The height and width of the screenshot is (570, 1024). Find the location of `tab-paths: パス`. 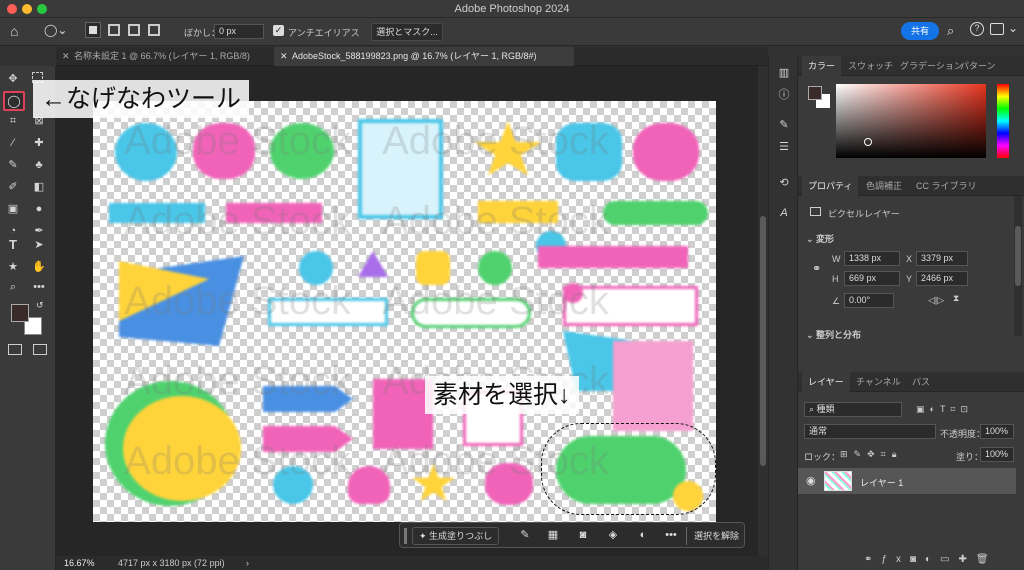

tab-paths: パス is located at coordinates (921, 382).